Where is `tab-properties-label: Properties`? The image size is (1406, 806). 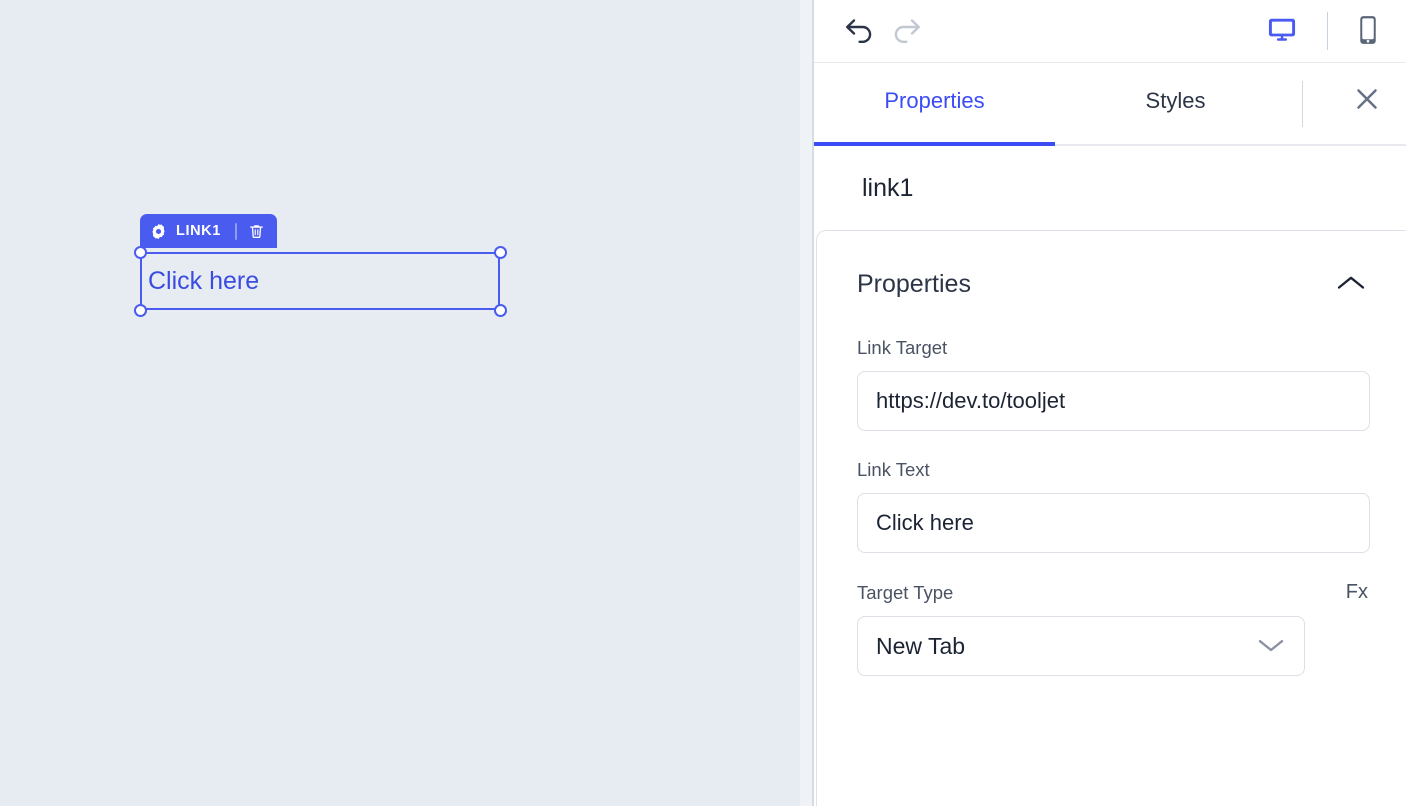
tab-properties-label: Properties is located at coordinates (934, 100).